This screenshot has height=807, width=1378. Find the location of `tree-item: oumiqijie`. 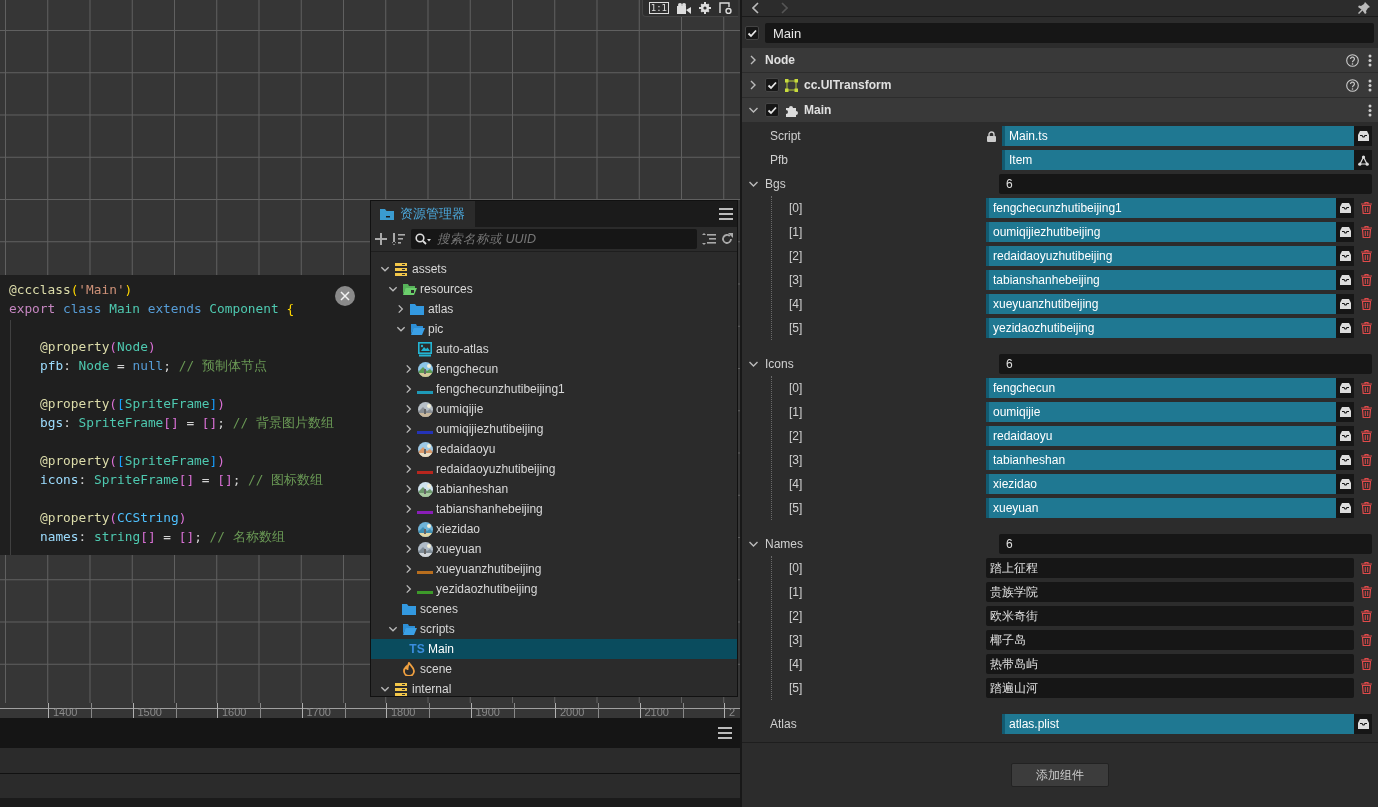

tree-item: oumiqijie is located at coordinates (554, 409).